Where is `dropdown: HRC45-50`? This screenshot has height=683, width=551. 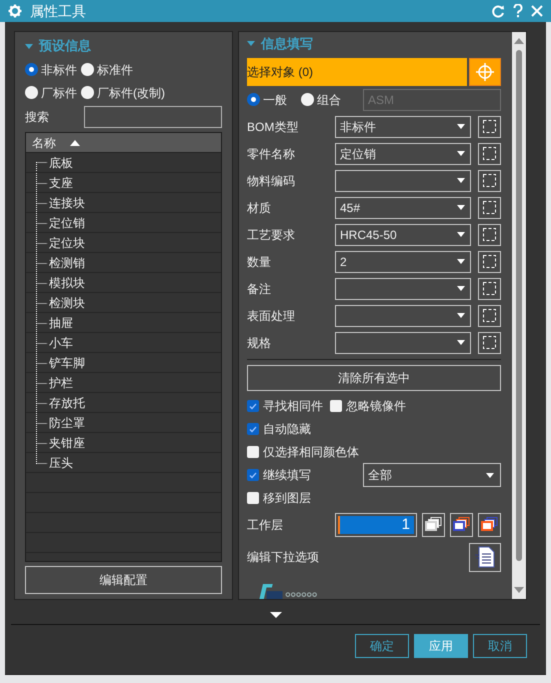 dropdown: HRC45-50 is located at coordinates (403, 235).